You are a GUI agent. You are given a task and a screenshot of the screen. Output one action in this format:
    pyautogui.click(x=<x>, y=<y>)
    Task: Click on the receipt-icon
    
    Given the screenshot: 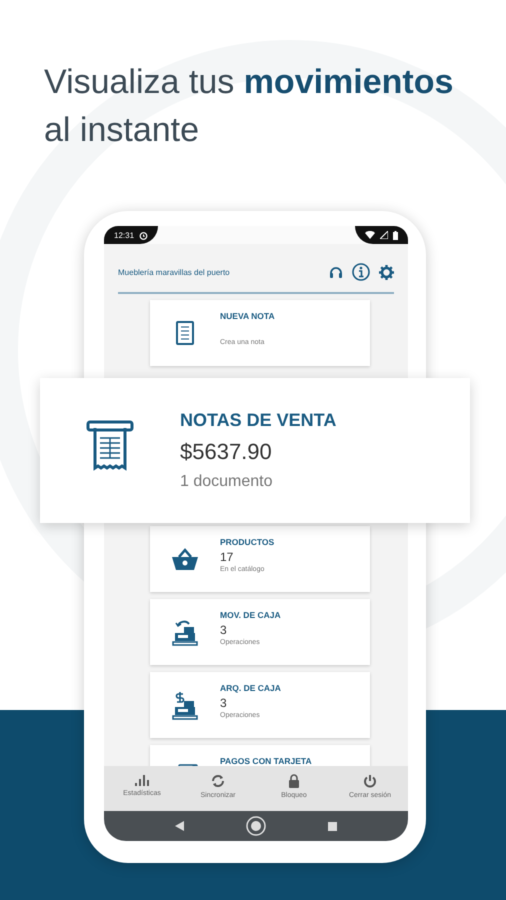 What is the action you would take?
    pyautogui.click(x=110, y=446)
    